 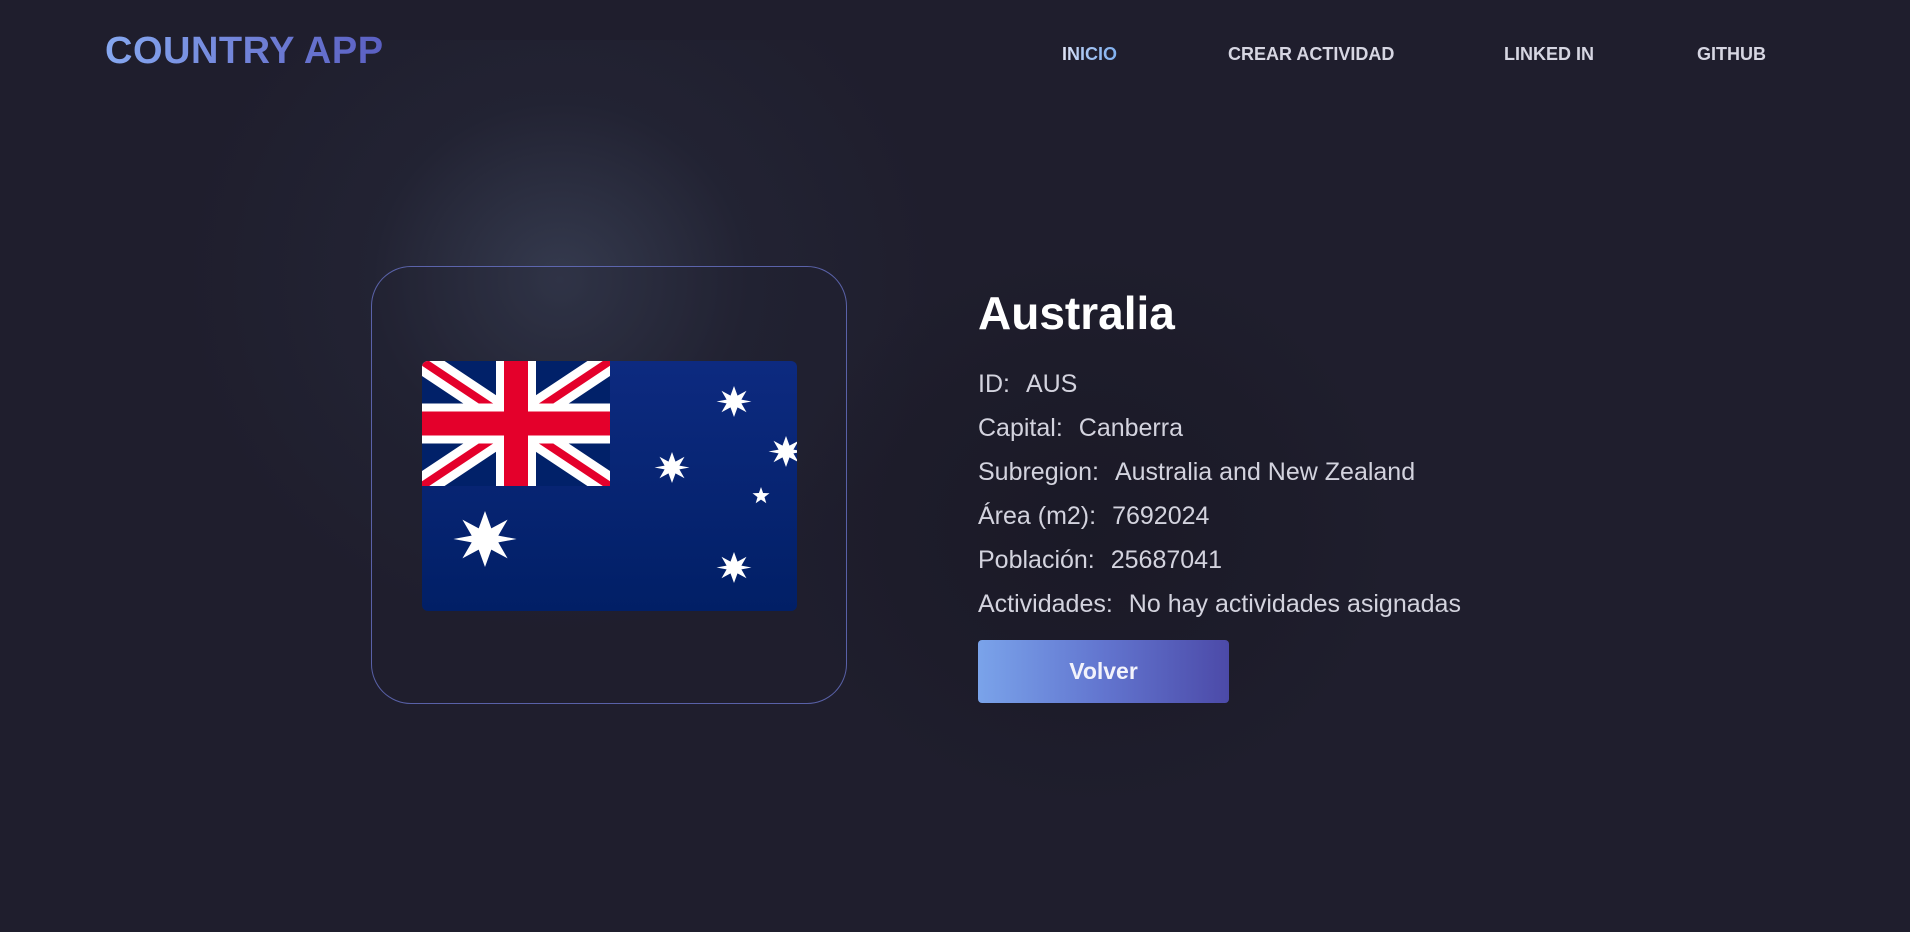 I want to click on back-button: Volver, so click(x=1103, y=671).